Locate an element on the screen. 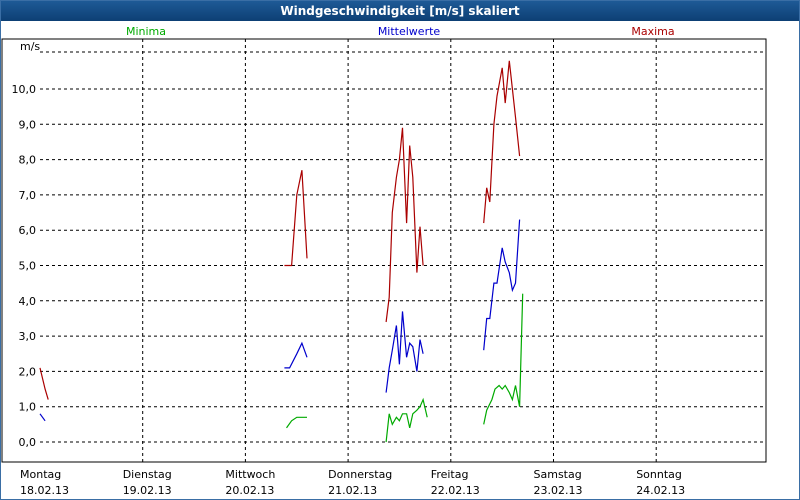 The image size is (800, 500). y-tick-label: 10,0 is located at coordinates (24, 89).